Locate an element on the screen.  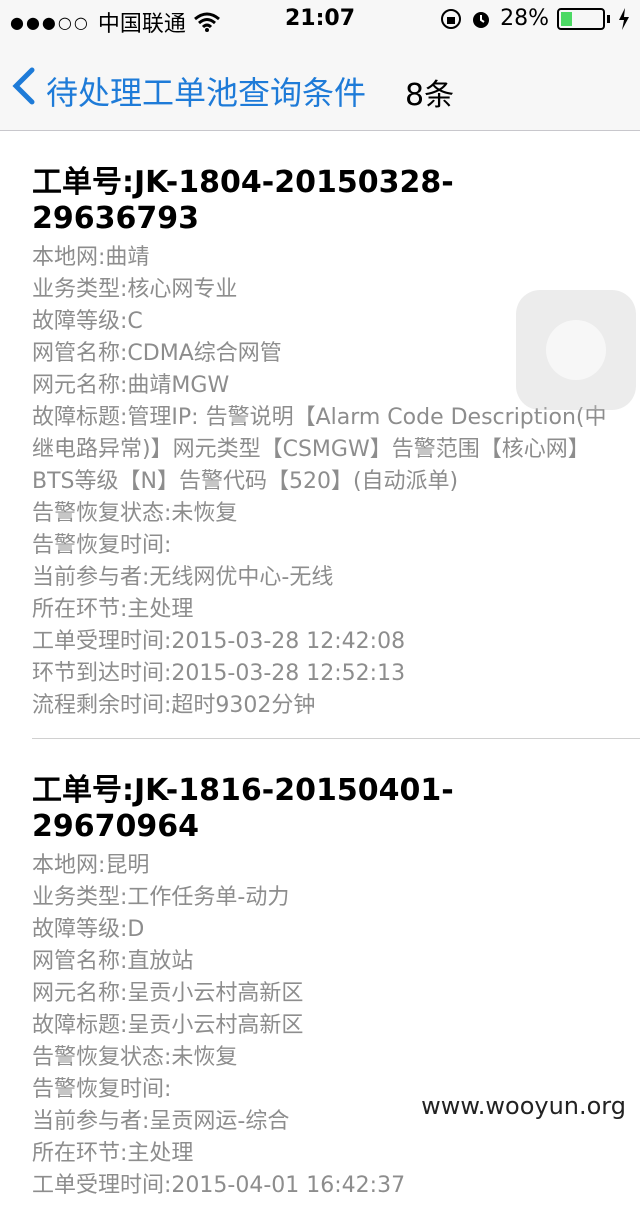
order-id: 工单号:JK-1816-20150401-29670964 is located at coordinates (243, 808).